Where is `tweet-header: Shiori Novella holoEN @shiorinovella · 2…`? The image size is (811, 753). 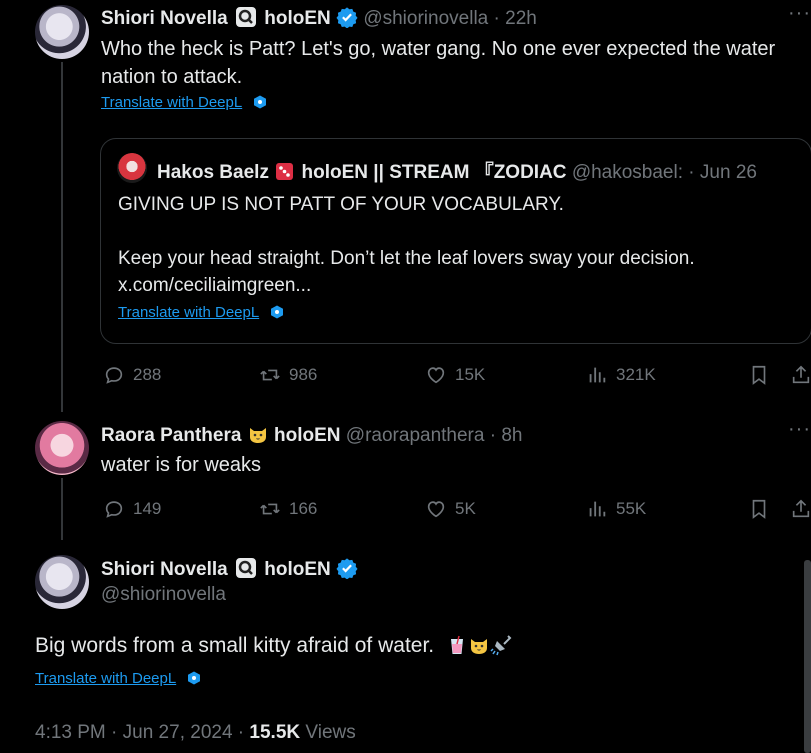 tweet-header: Shiori Novella holoEN @shiorinovella · 2… is located at coordinates (319, 18).